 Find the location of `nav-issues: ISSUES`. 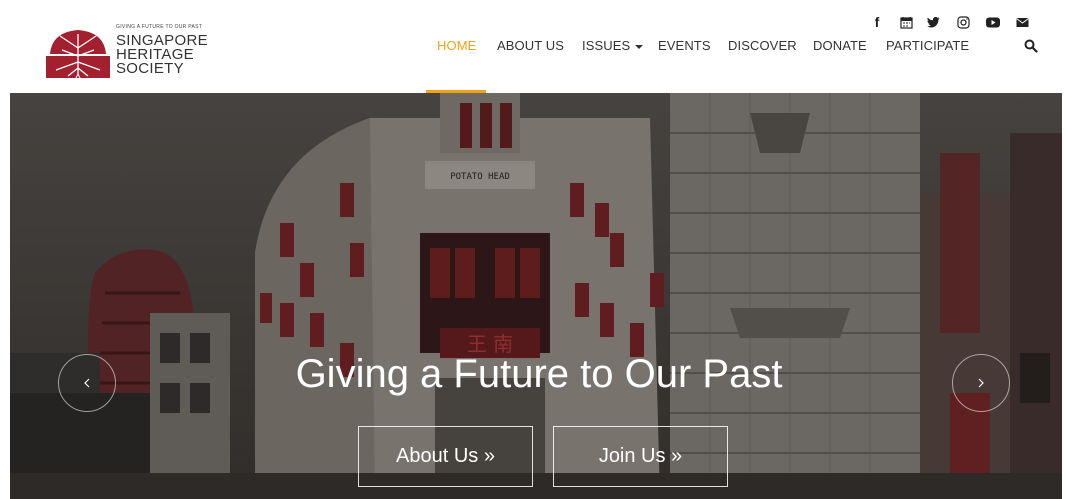

nav-issues: ISSUES is located at coordinates (613, 48).